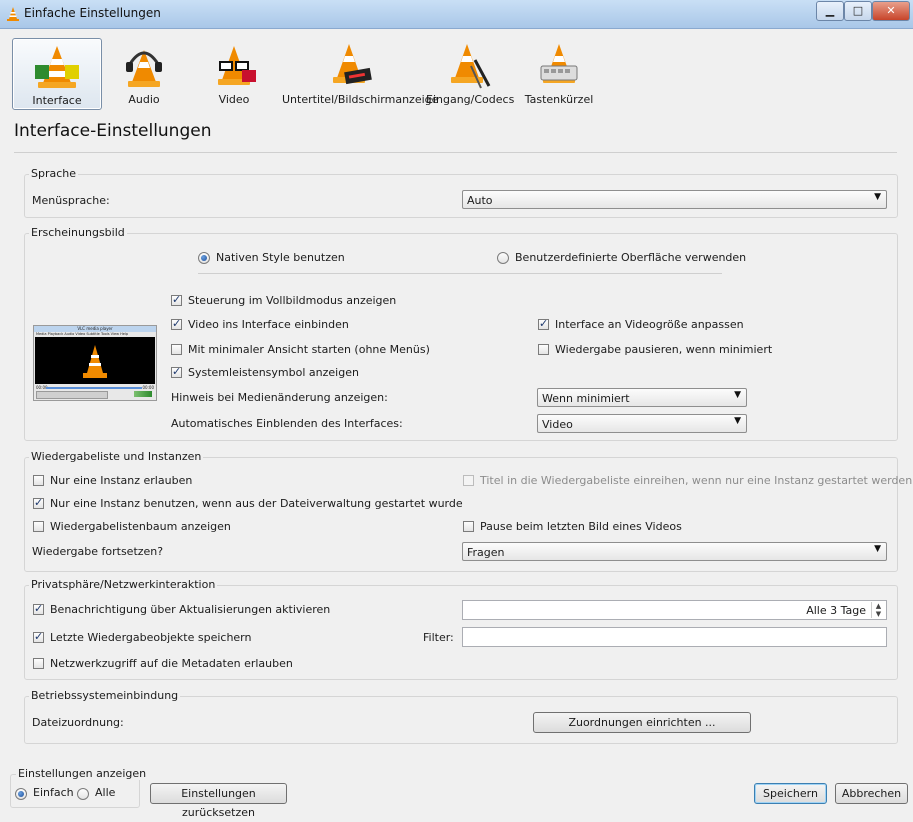 This screenshot has height=822, width=913. Describe the element at coordinates (82, 773) in the screenshot. I see `group-title-show-settings: Einstellungen anzeigen` at that location.